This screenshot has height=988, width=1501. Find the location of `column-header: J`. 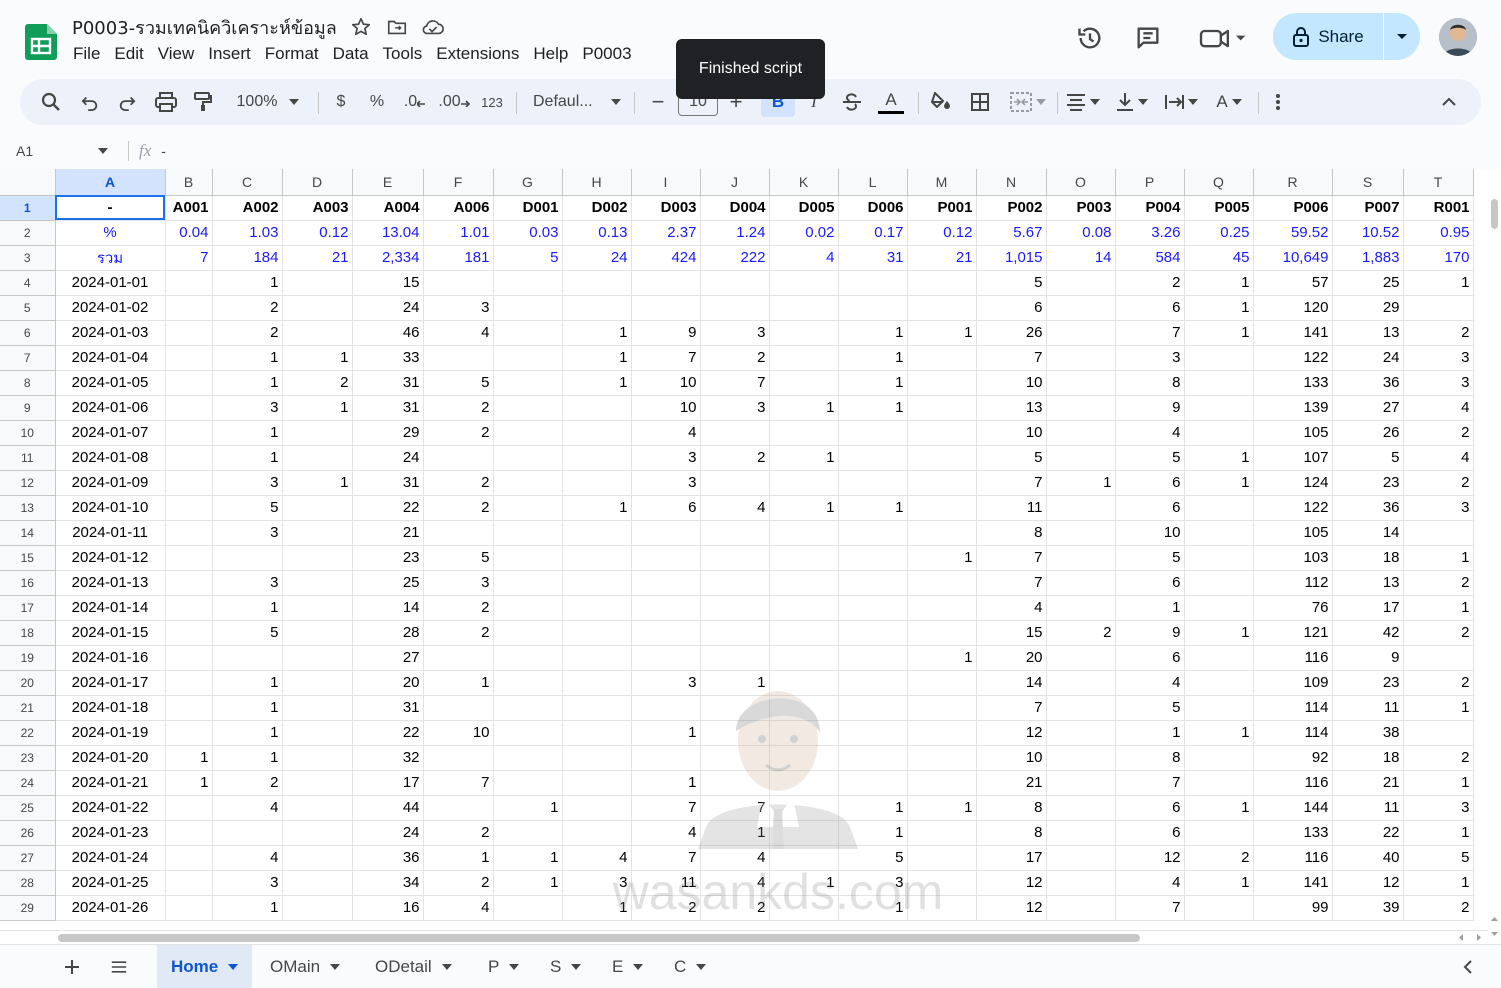

column-header: J is located at coordinates (735, 182).